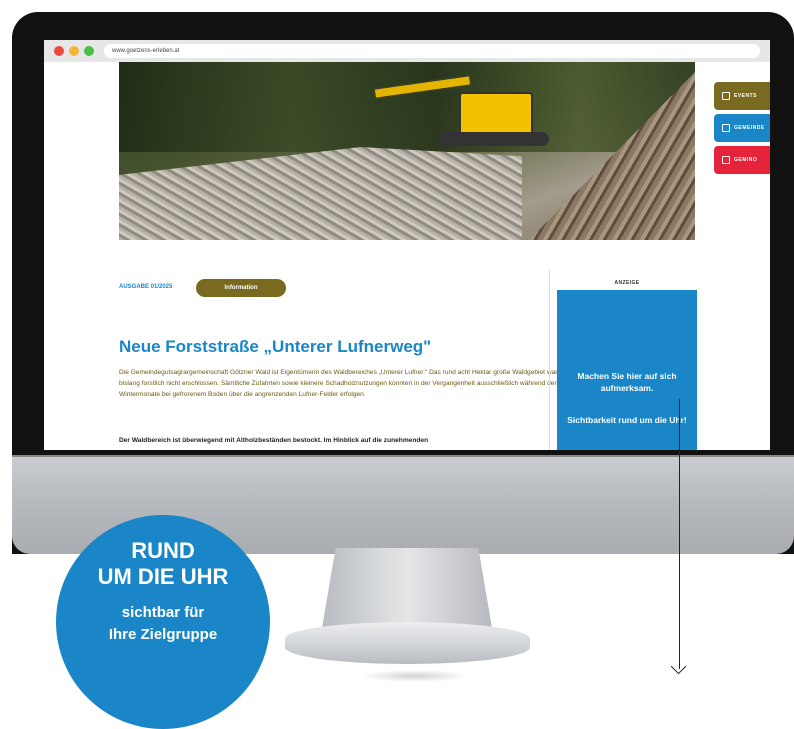 Image resolution: width=794 pixels, height=729 pixels. Describe the element at coordinates (407, 107) in the screenshot. I see `forest-background` at that location.